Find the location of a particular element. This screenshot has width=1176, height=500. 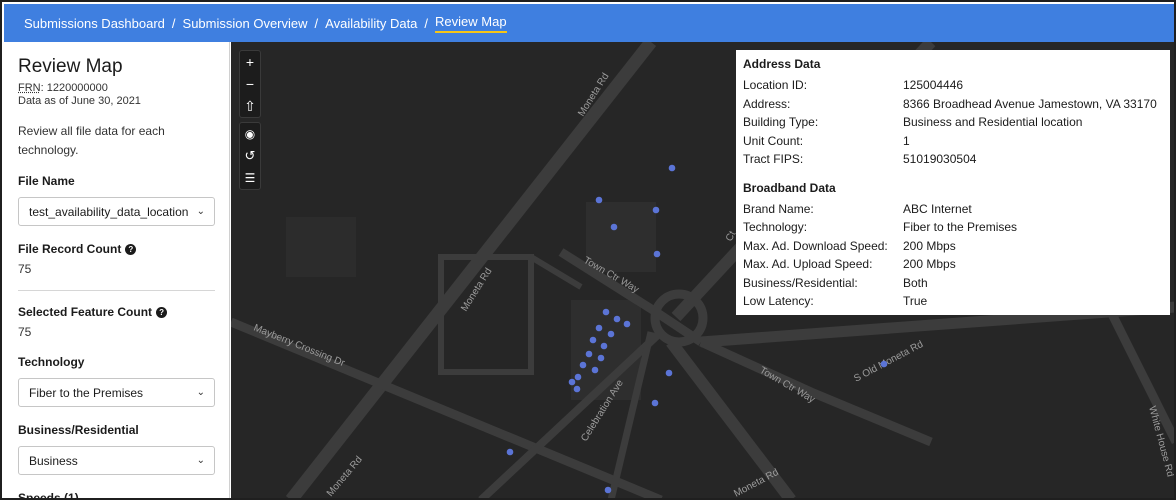

divider is located at coordinates (116, 290).